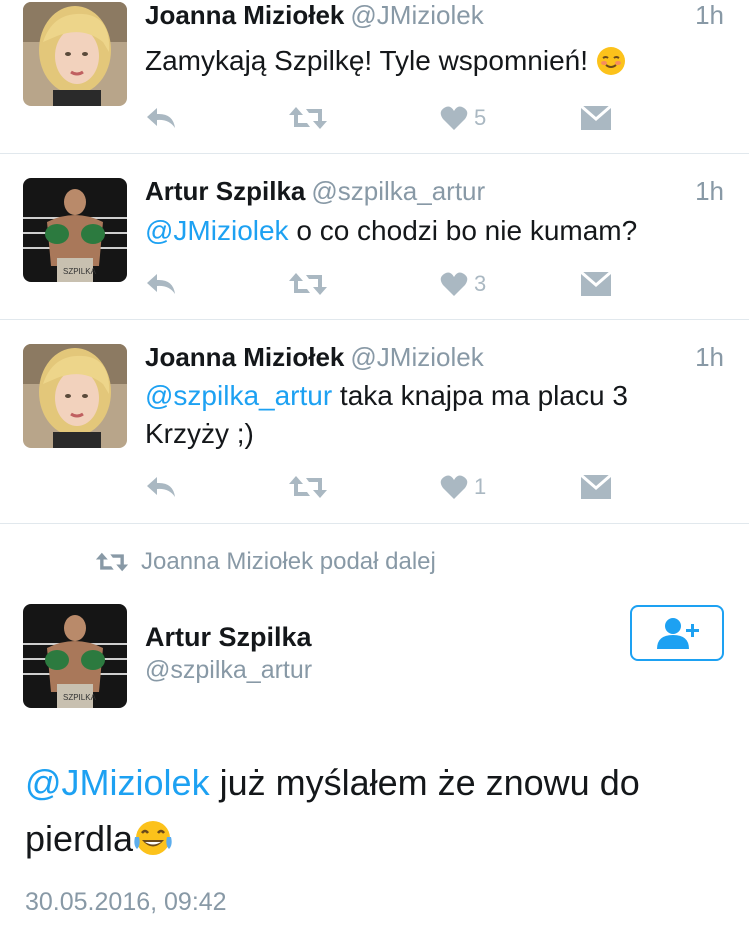 The height and width of the screenshot is (944, 749). I want to click on like-count: 1, so click(480, 486).